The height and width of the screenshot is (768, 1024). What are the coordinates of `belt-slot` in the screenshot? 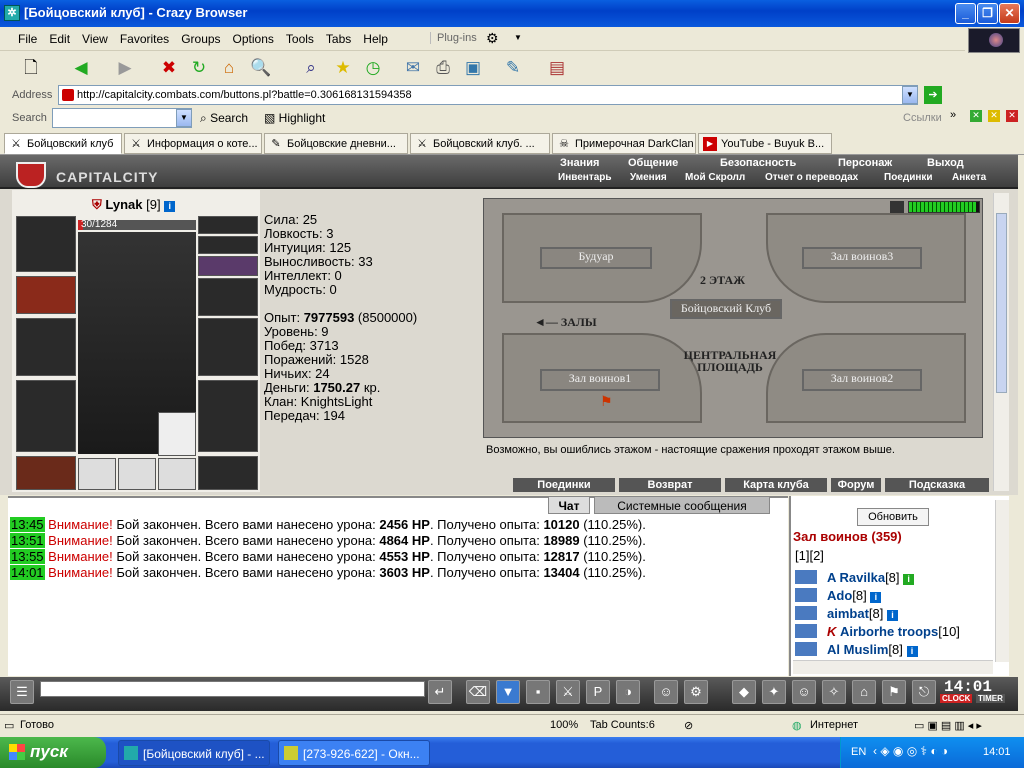 It's located at (46, 473).